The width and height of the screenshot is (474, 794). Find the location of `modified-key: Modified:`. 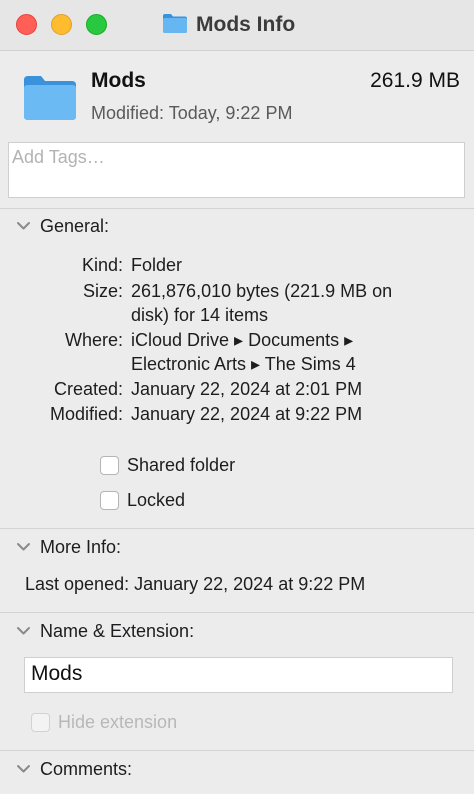

modified-key: Modified: is located at coordinates (86, 414).